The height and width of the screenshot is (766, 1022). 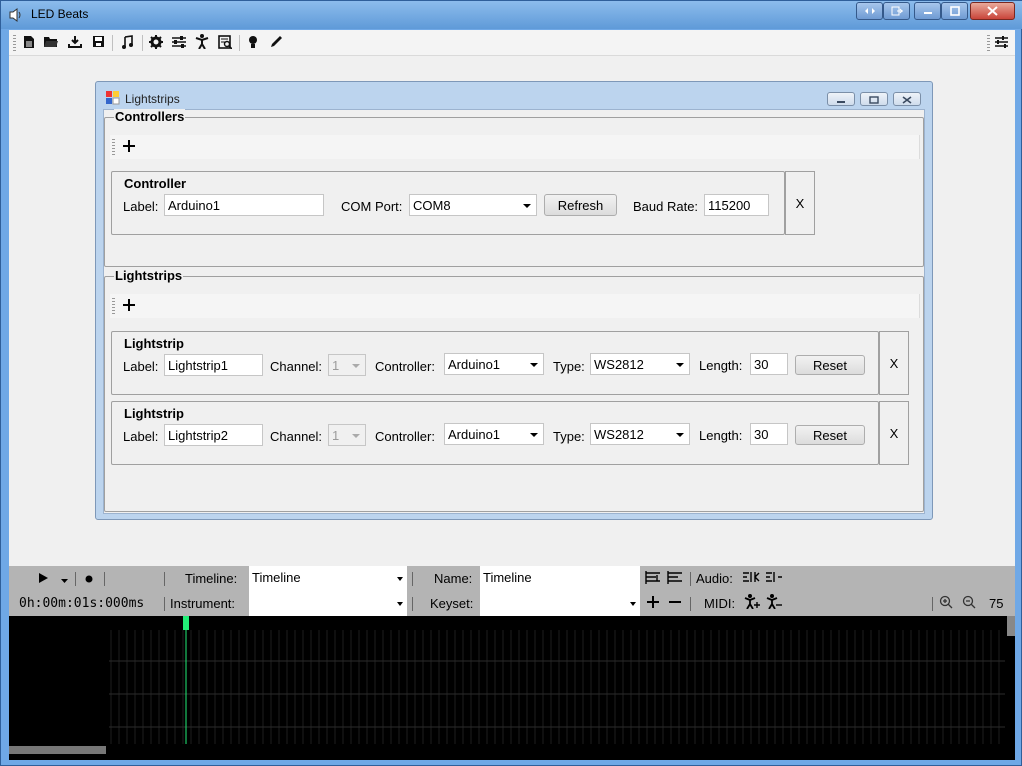 What do you see at coordinates (244, 205) in the screenshot?
I see `controller-label-input: Arduino1` at bounding box center [244, 205].